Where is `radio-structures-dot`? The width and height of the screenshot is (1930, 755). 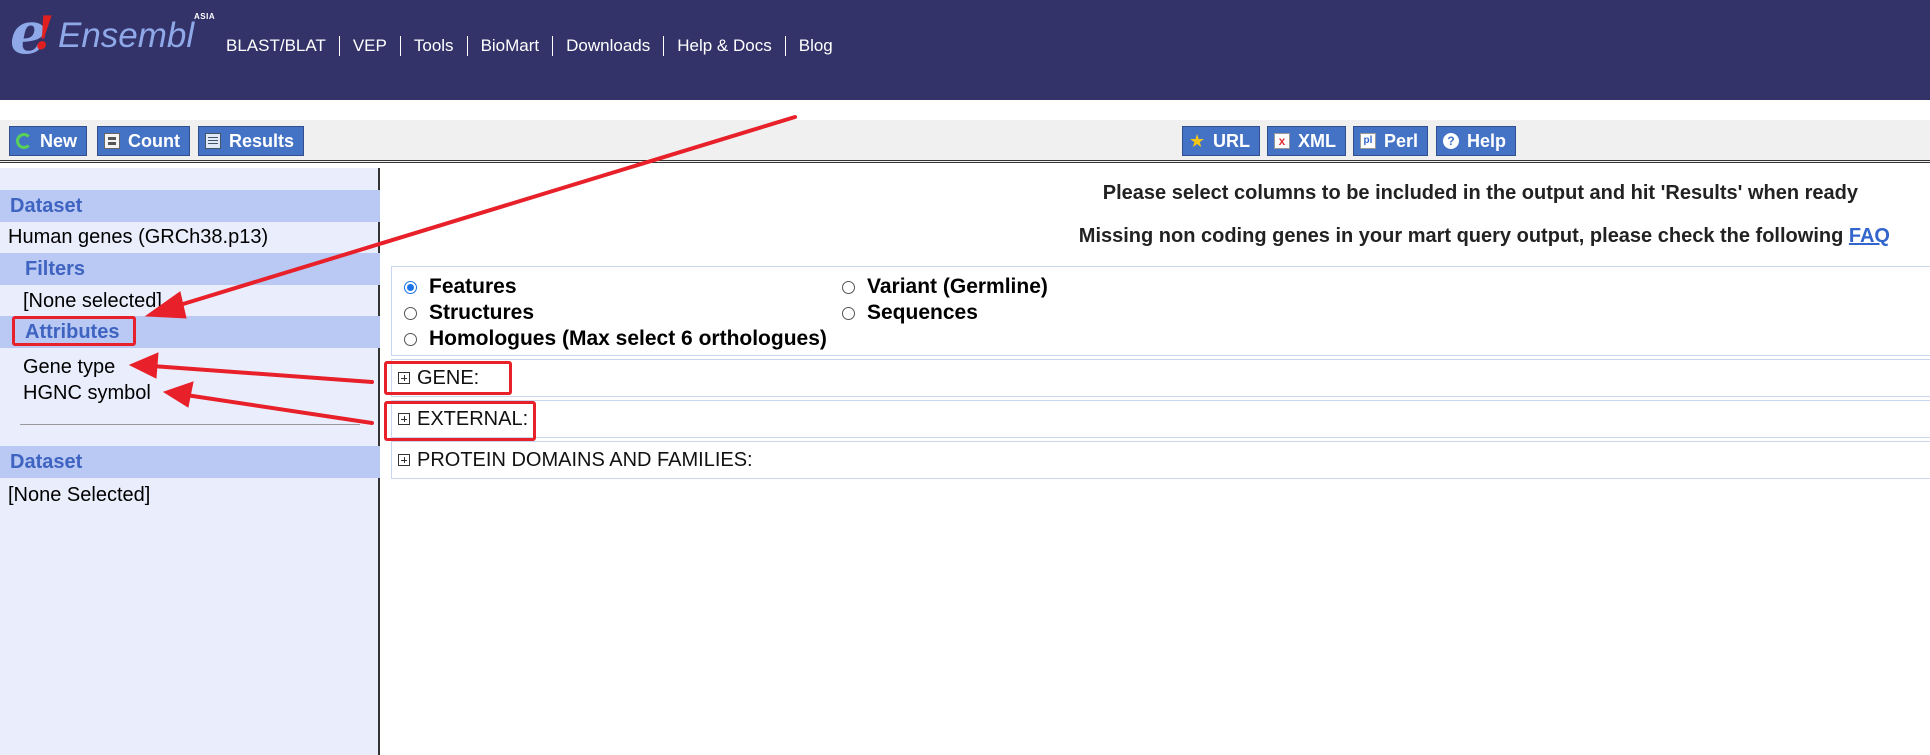 radio-structures-dot is located at coordinates (410, 313).